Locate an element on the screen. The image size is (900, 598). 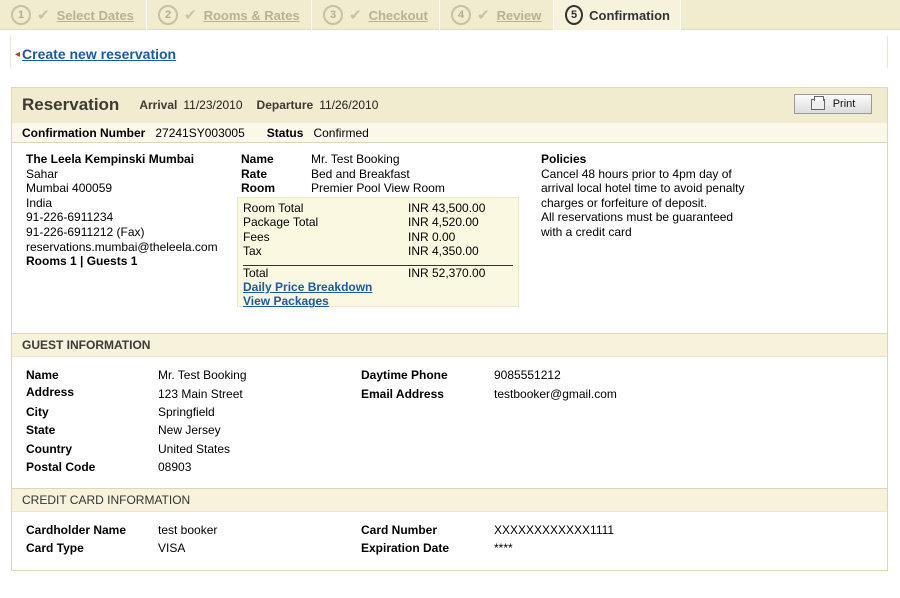
step-select-dates: 1 ✔ Select Dates is located at coordinates (73, 15).